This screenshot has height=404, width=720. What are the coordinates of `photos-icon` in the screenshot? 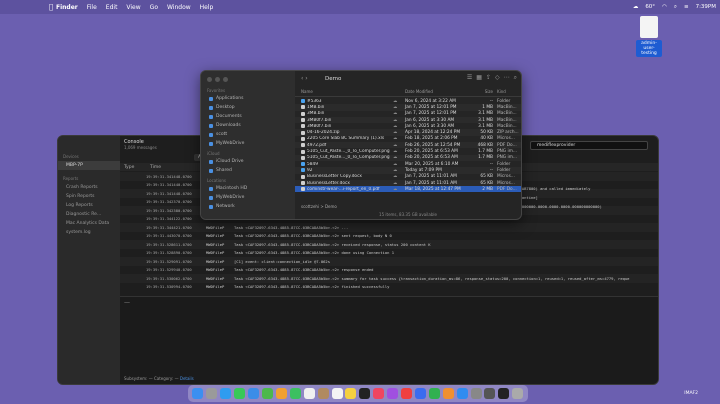 It's located at (281, 393).